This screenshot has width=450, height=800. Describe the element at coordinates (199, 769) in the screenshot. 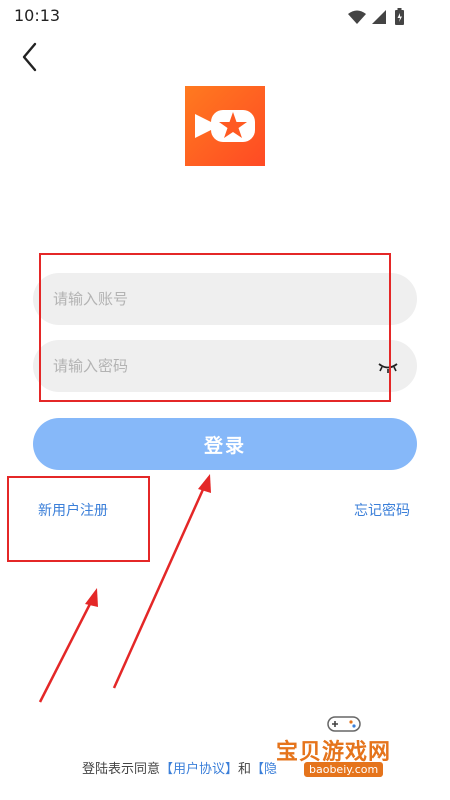

I see `user-agreement-link: 【用户协议】` at that location.